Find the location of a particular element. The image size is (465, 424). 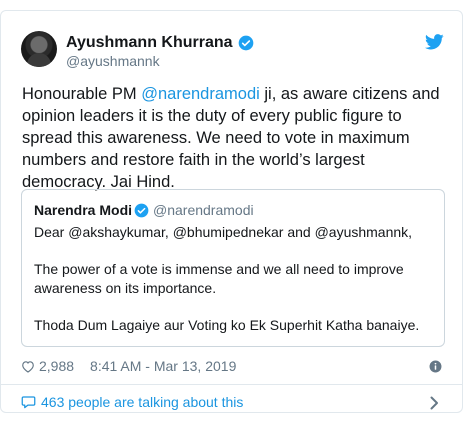

tweet-text-part: Honourable PM is located at coordinates (82, 94).